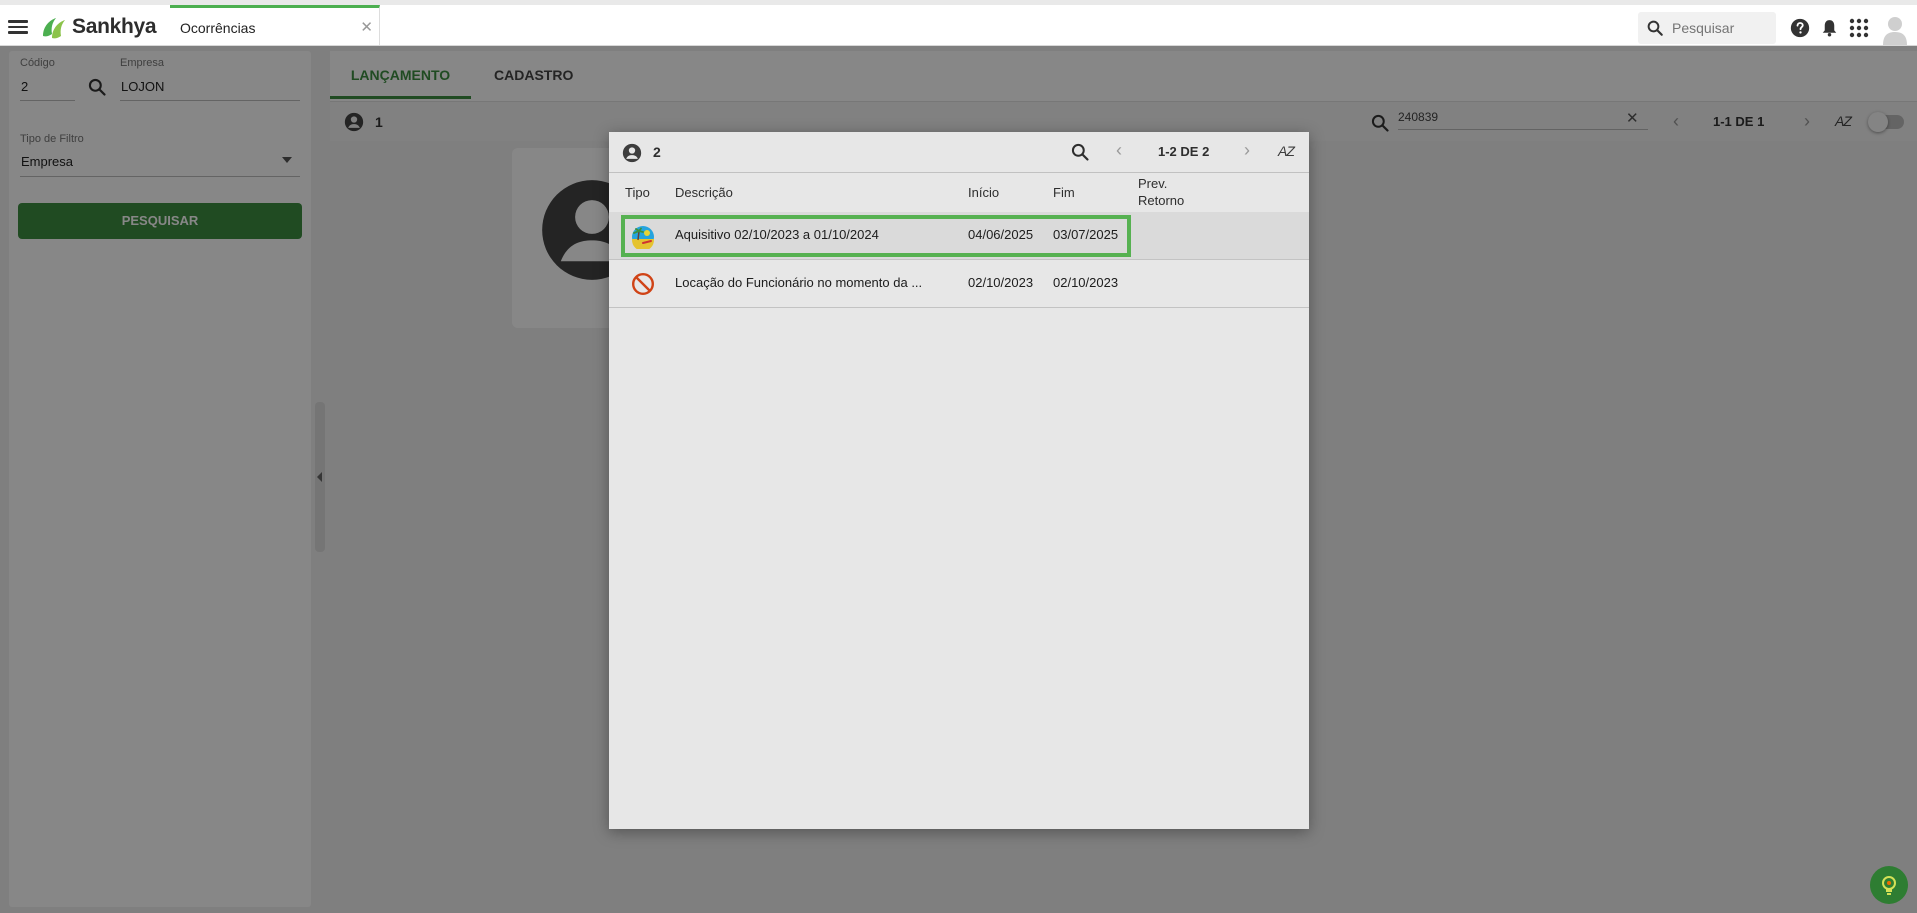 This screenshot has height=913, width=1917. I want to click on bell-icon, so click(1829, 28).